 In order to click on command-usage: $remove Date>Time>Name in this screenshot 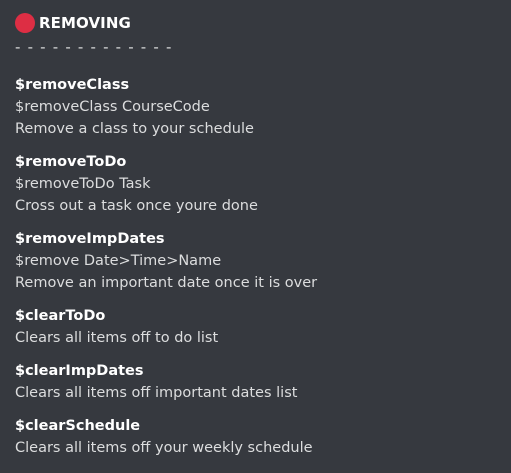, I will do `click(118, 261)`.